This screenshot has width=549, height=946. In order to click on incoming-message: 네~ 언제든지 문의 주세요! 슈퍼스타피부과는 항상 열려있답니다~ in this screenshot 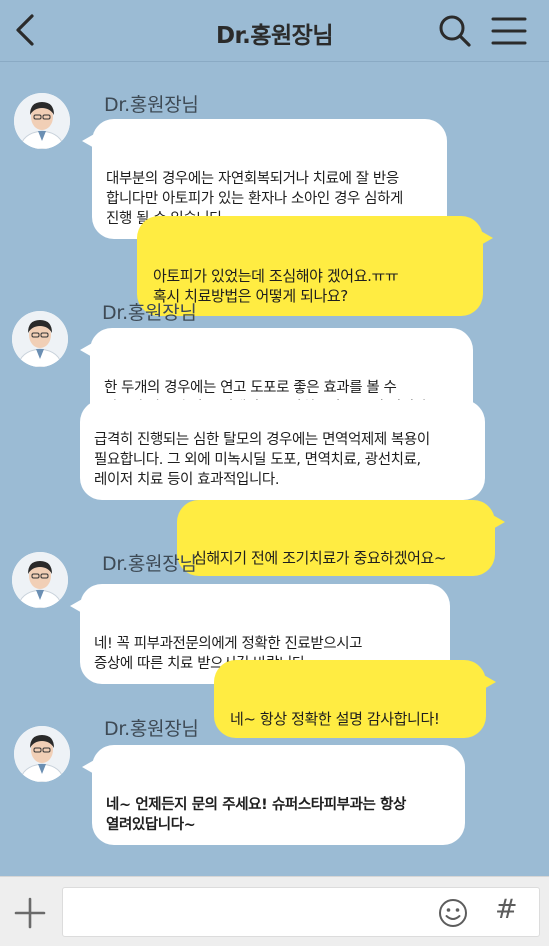, I will do `click(273, 795)`.